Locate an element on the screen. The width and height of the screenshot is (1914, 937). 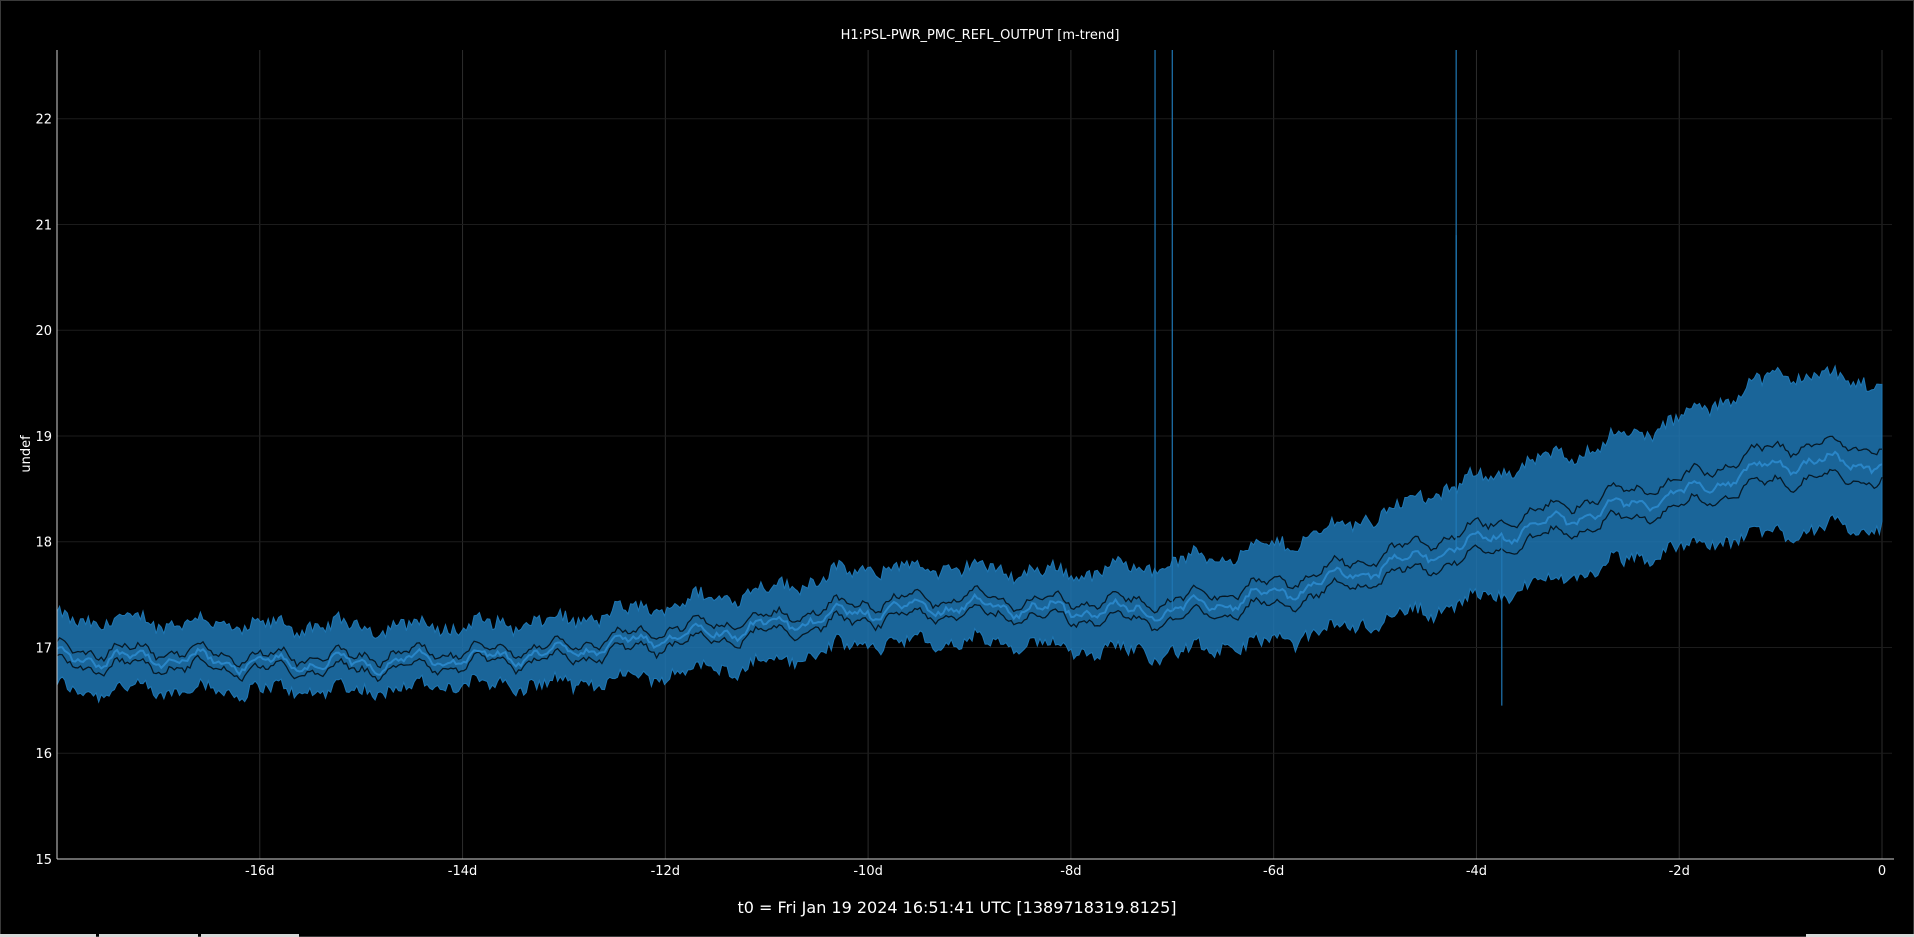
chart-title: H1:PSL-PWR_PMC_REFL_OUTPUT [m-trend] is located at coordinates (980, 35).